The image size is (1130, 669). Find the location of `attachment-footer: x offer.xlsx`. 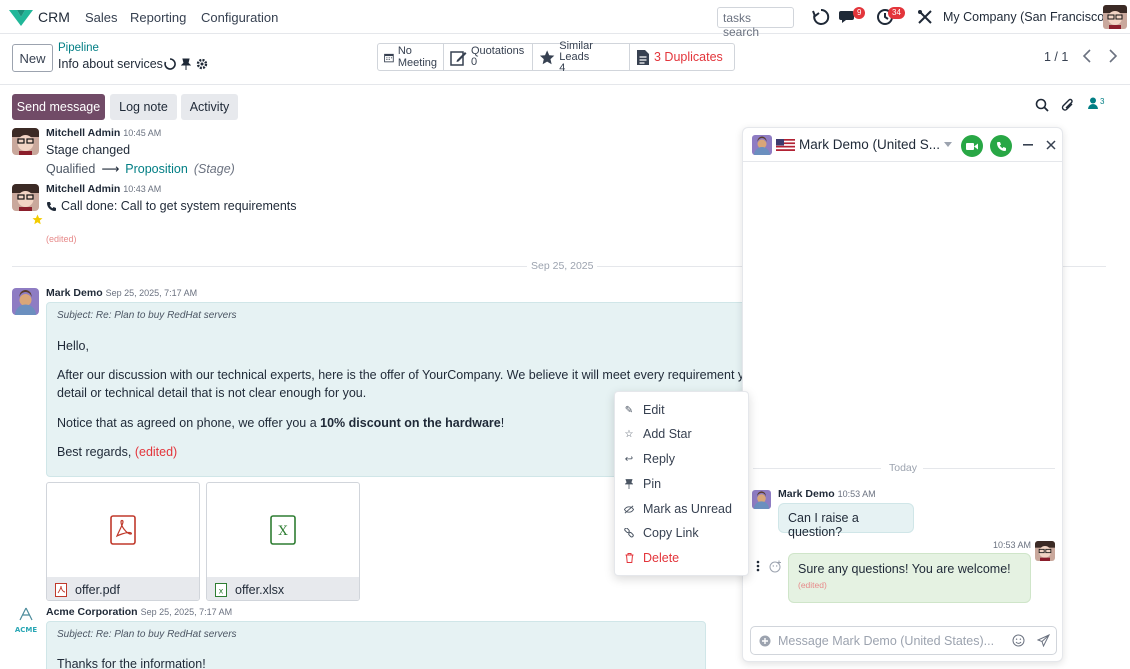

attachment-footer: x offer.xlsx is located at coordinates (283, 588).